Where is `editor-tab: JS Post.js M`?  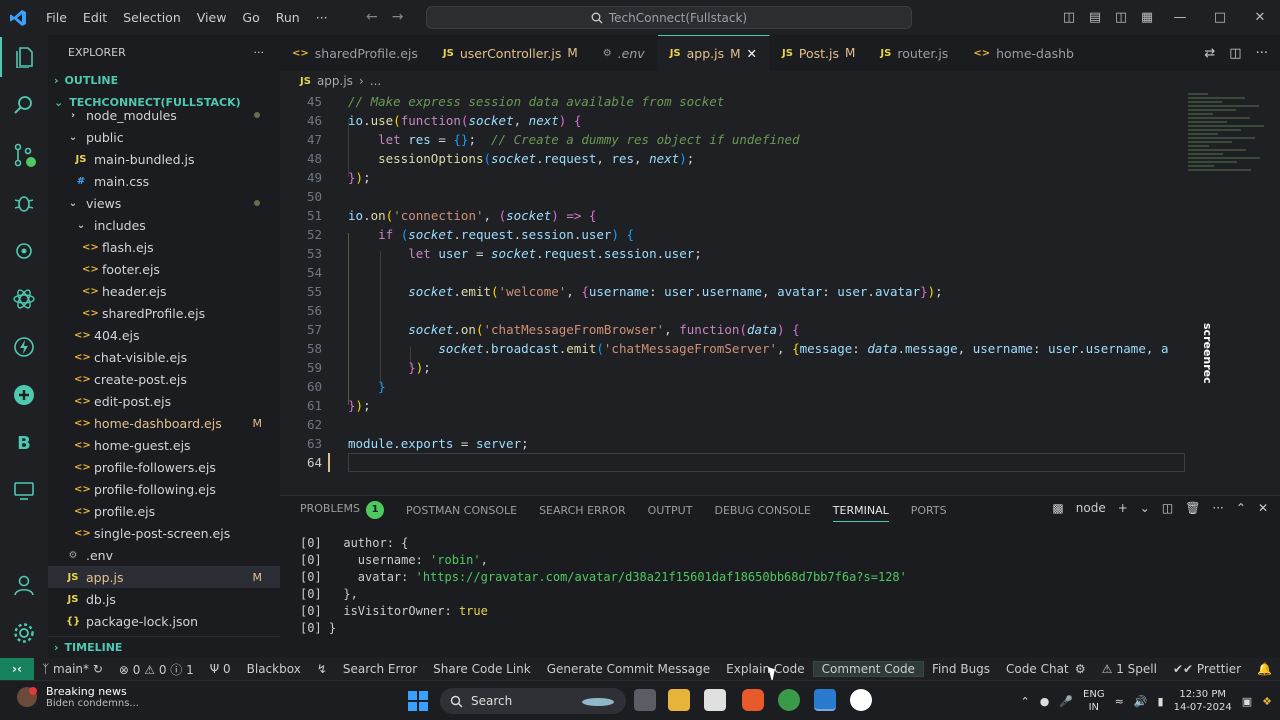 editor-tab: JS Post.js M is located at coordinates (819, 53).